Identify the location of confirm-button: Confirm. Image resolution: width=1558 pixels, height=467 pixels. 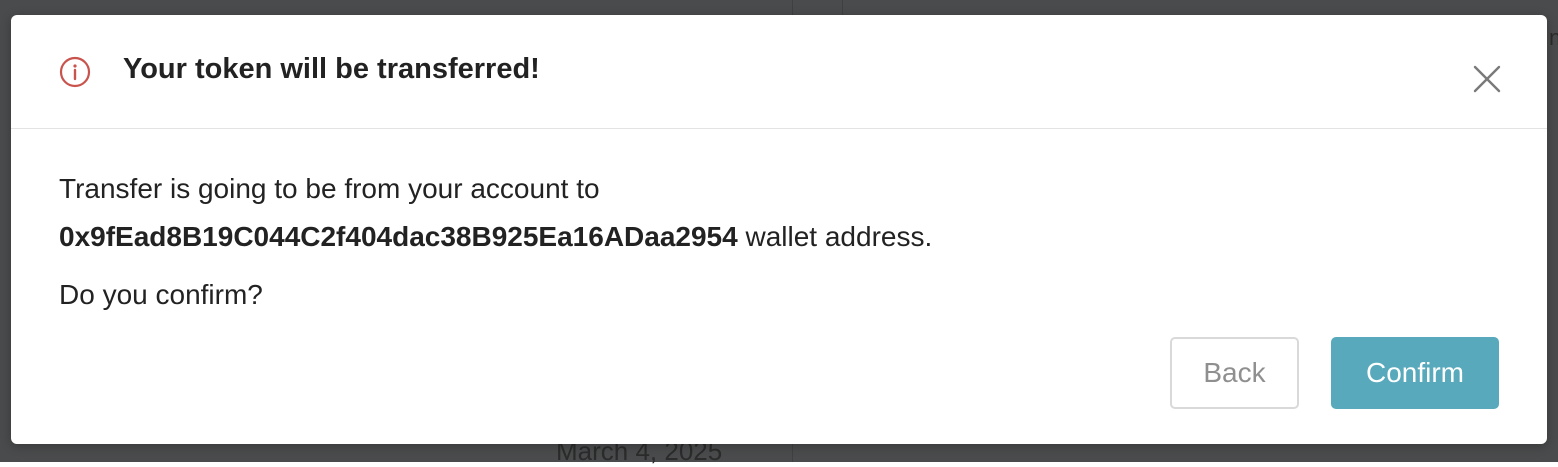
(1415, 373).